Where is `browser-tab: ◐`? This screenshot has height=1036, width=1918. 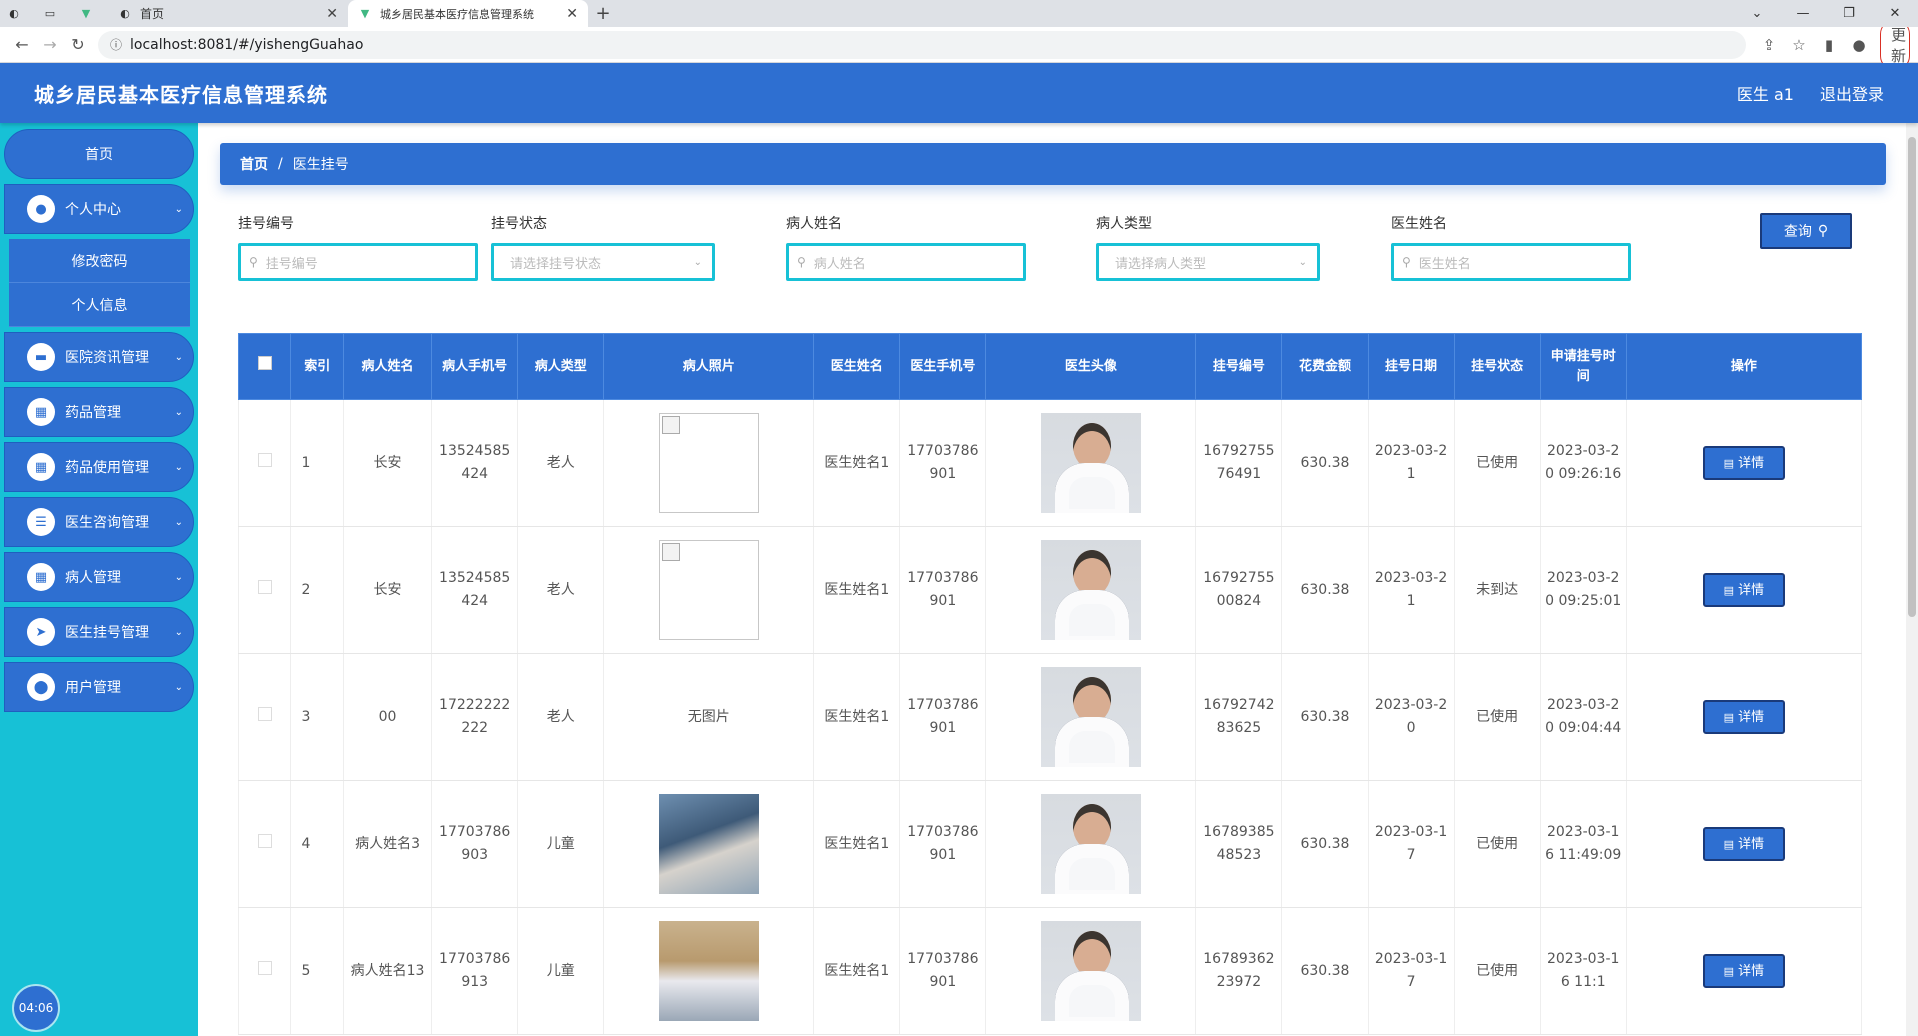 browser-tab: ◐ is located at coordinates (18, 13).